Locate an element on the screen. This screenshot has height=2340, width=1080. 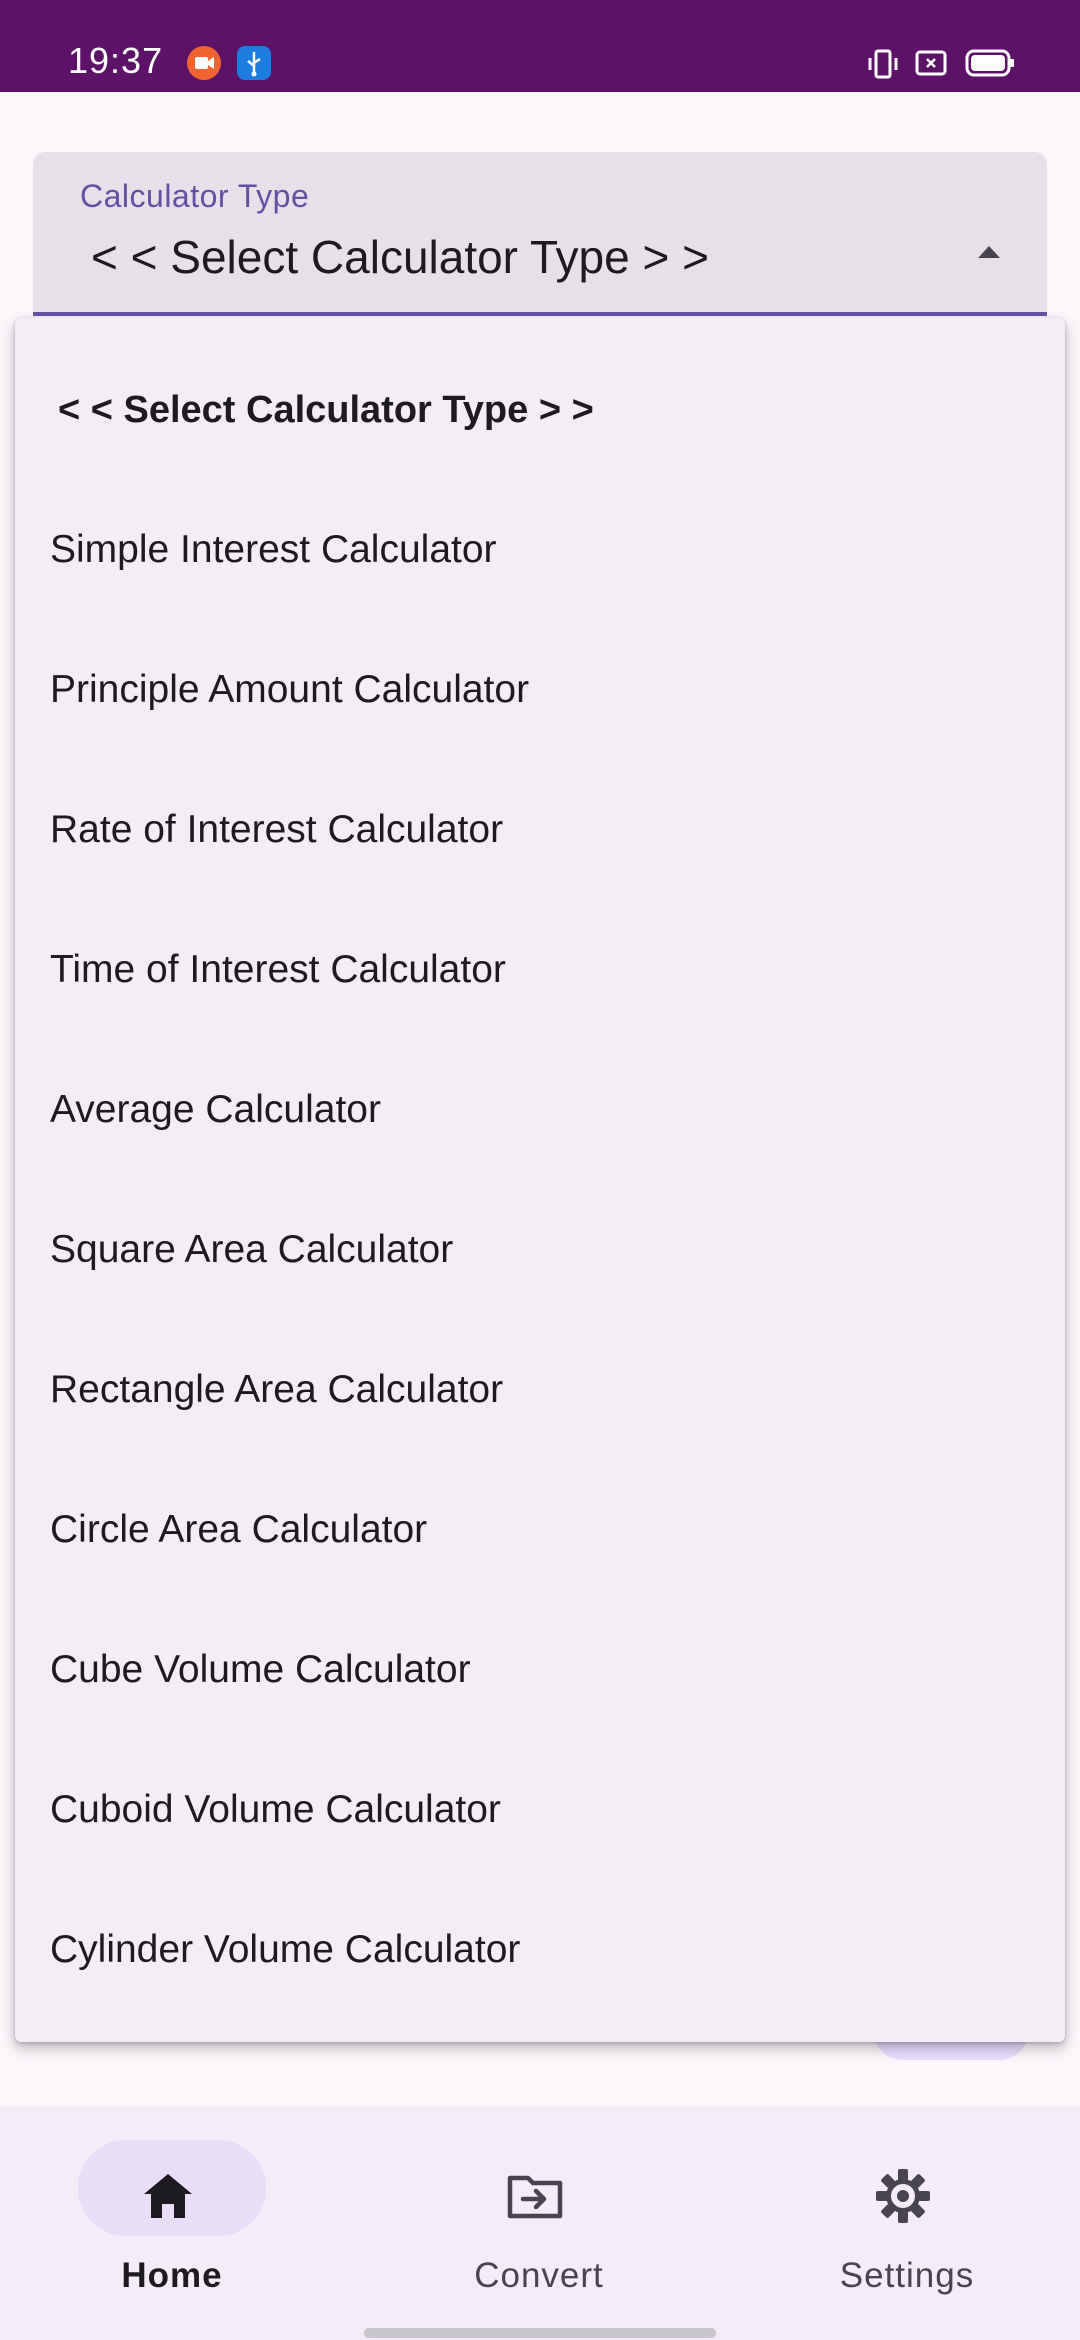
bottom-navigation: Home Convert Settings is located at coordinates (540, 2223).